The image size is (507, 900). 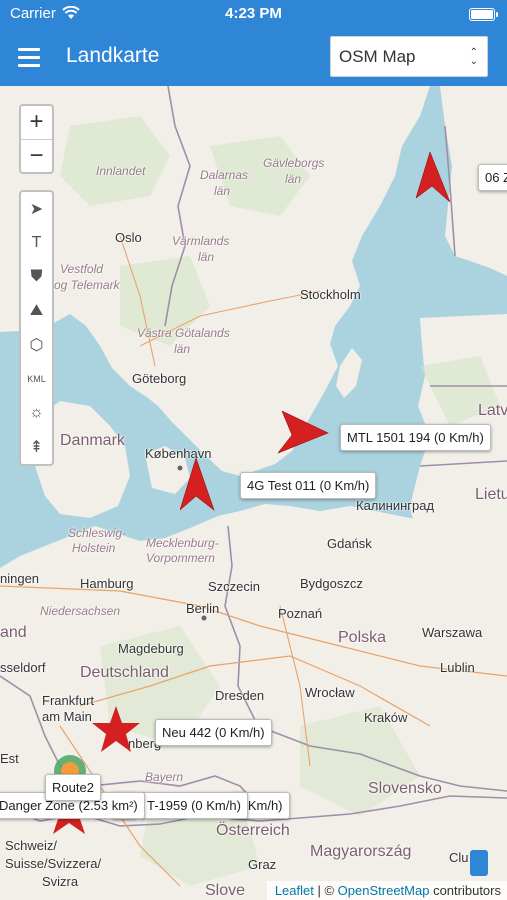 What do you see at coordinates (234, 586) in the screenshot?
I see `city-label-szczecin: Szczecin` at bounding box center [234, 586].